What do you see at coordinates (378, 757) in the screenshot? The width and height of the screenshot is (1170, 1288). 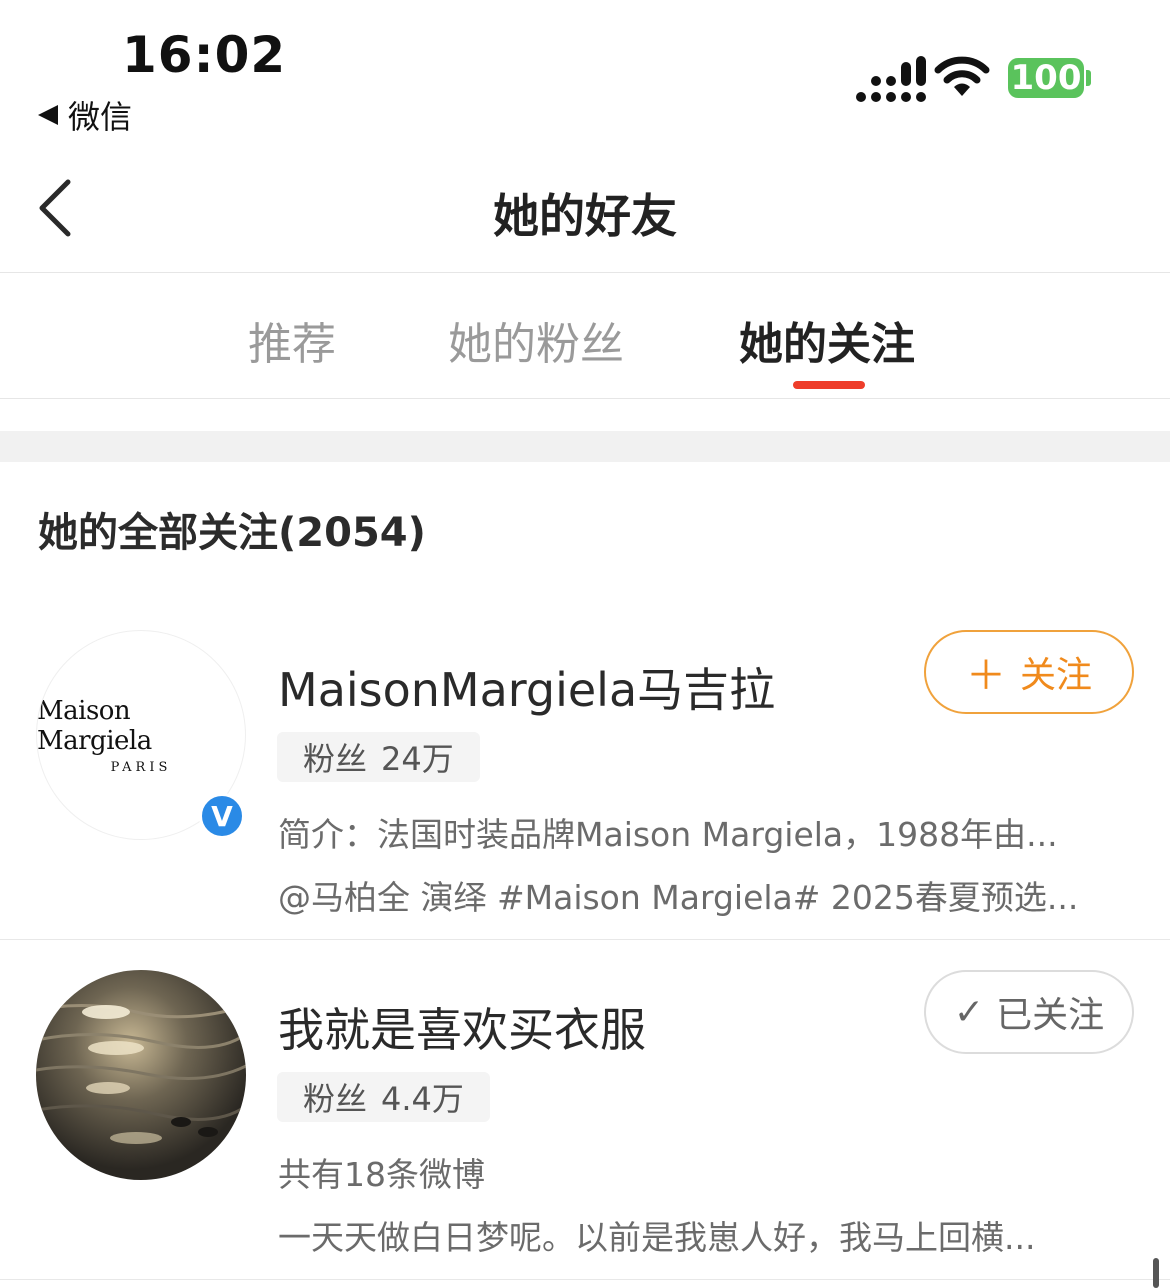 I see `fans-count-chip: 粉丝 24万` at bounding box center [378, 757].